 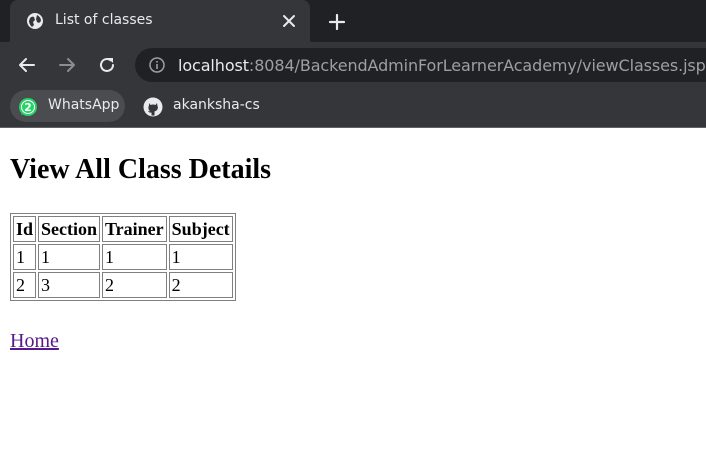 What do you see at coordinates (353, 108) in the screenshot?
I see `bookmarks-bar: 2 WhatsApp akanksha-cs` at bounding box center [353, 108].